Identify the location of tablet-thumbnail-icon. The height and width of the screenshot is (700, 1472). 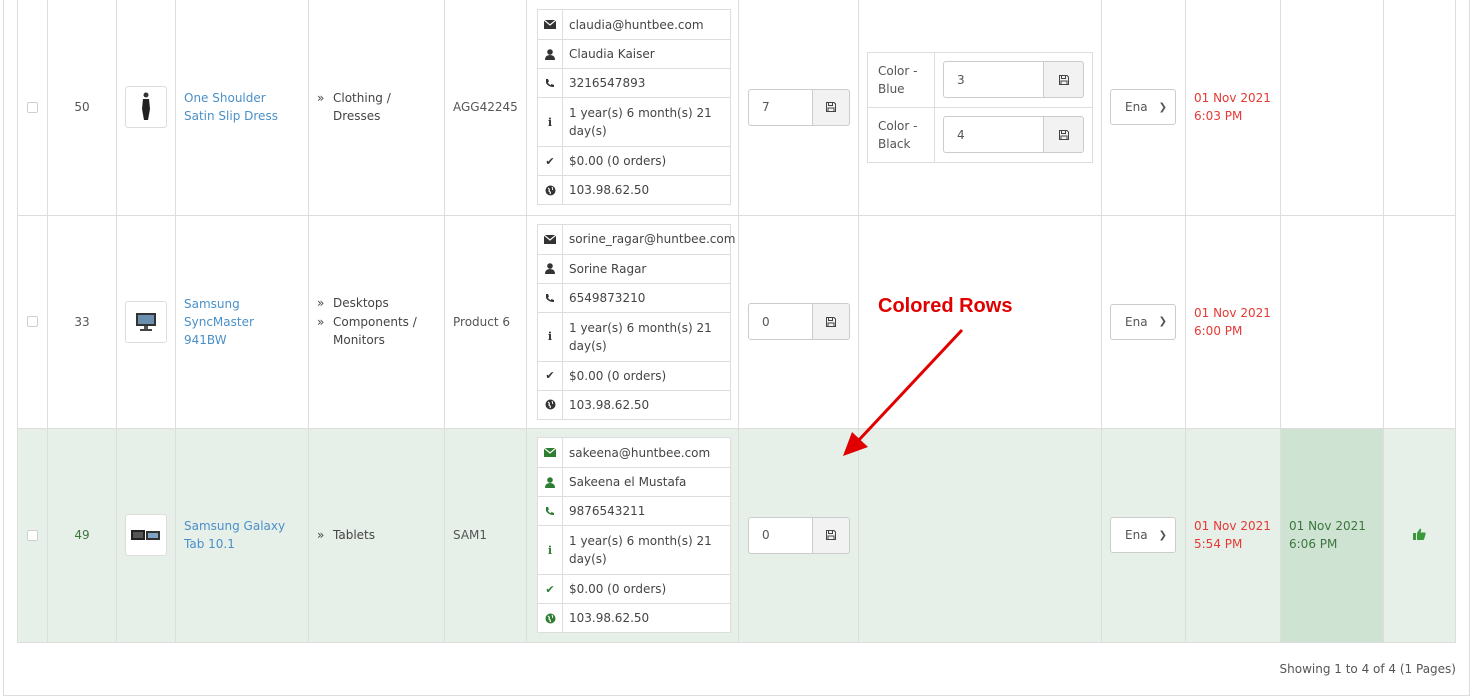
(145, 535).